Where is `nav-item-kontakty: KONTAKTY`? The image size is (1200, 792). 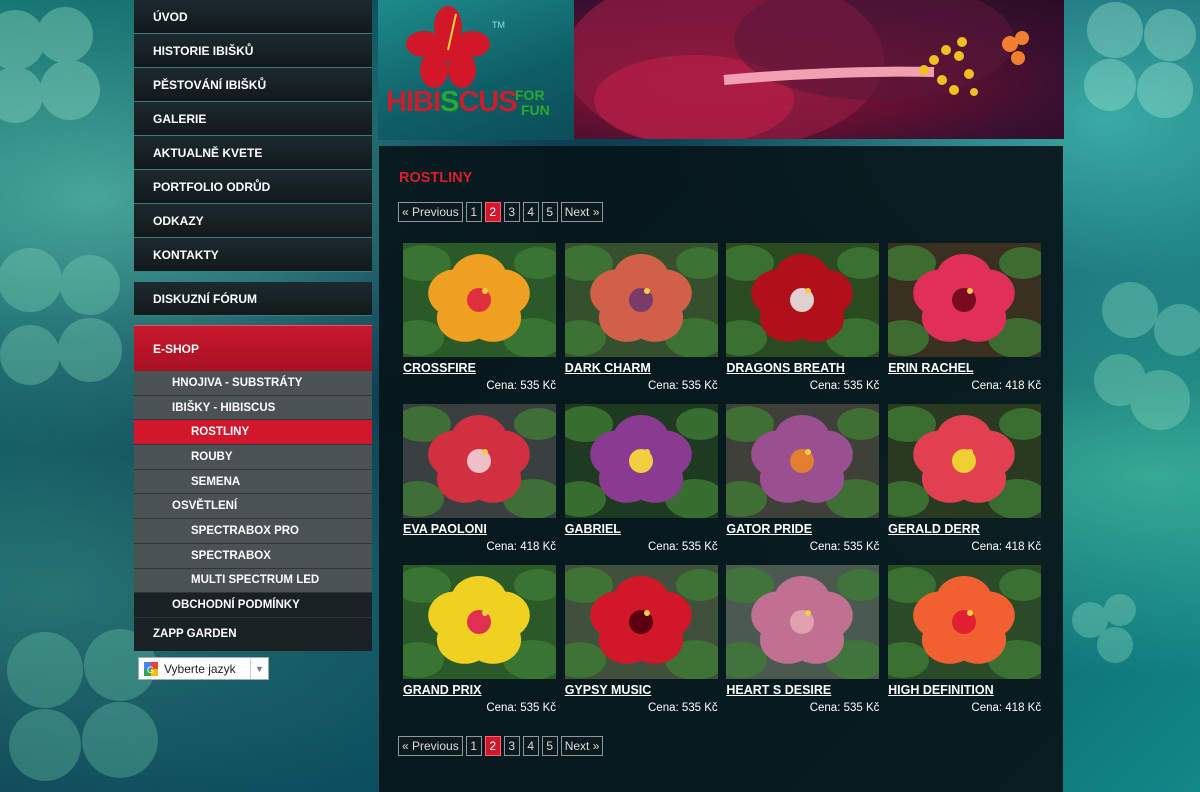
nav-item-kontakty: KONTAKTY is located at coordinates (253, 255).